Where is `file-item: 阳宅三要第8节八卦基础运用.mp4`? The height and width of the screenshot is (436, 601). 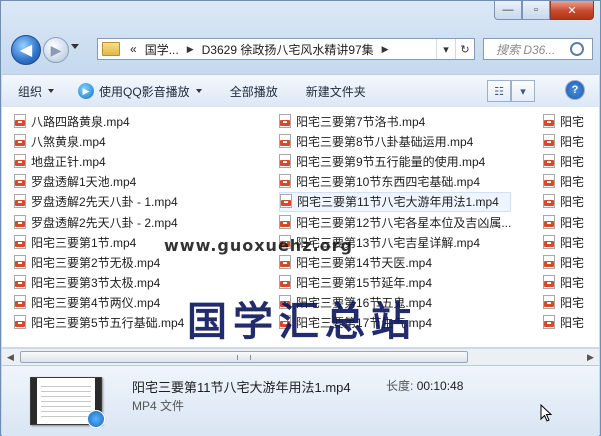
file-item: 阳宅三要第8节八卦基础运用.mp4 is located at coordinates (395, 141).